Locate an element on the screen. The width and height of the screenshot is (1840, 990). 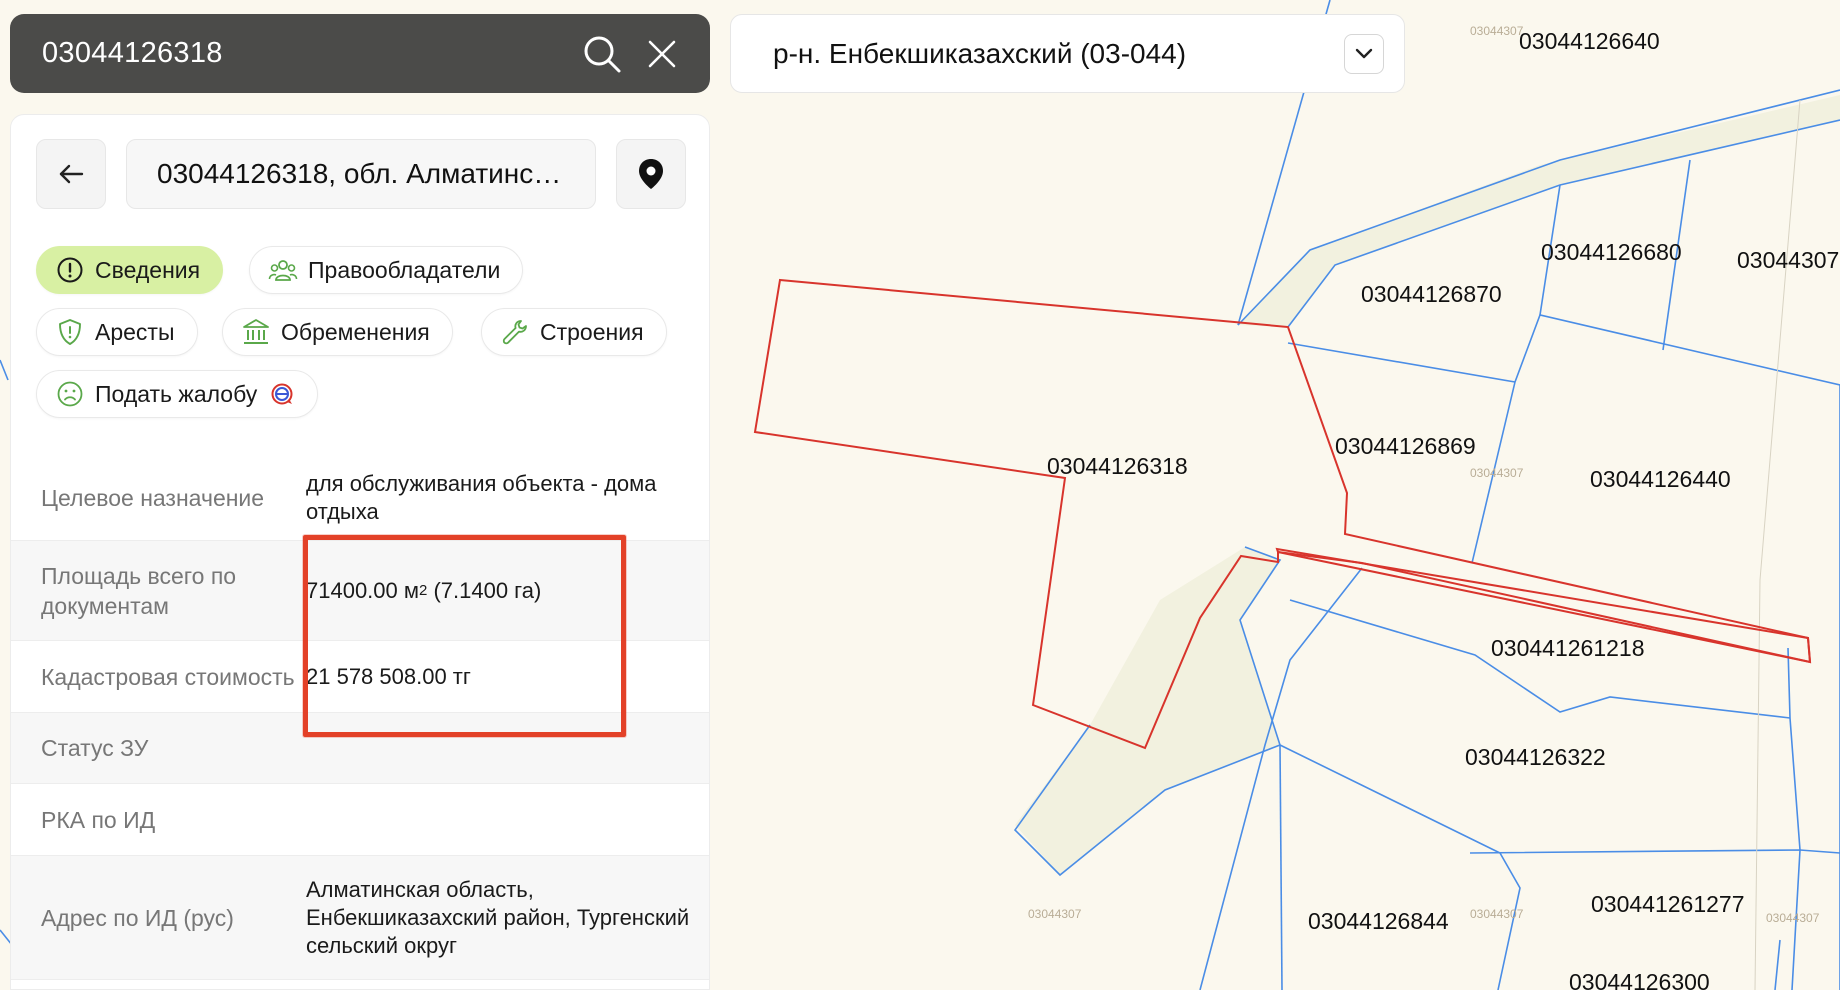
row-value is located at coordinates (507, 819).